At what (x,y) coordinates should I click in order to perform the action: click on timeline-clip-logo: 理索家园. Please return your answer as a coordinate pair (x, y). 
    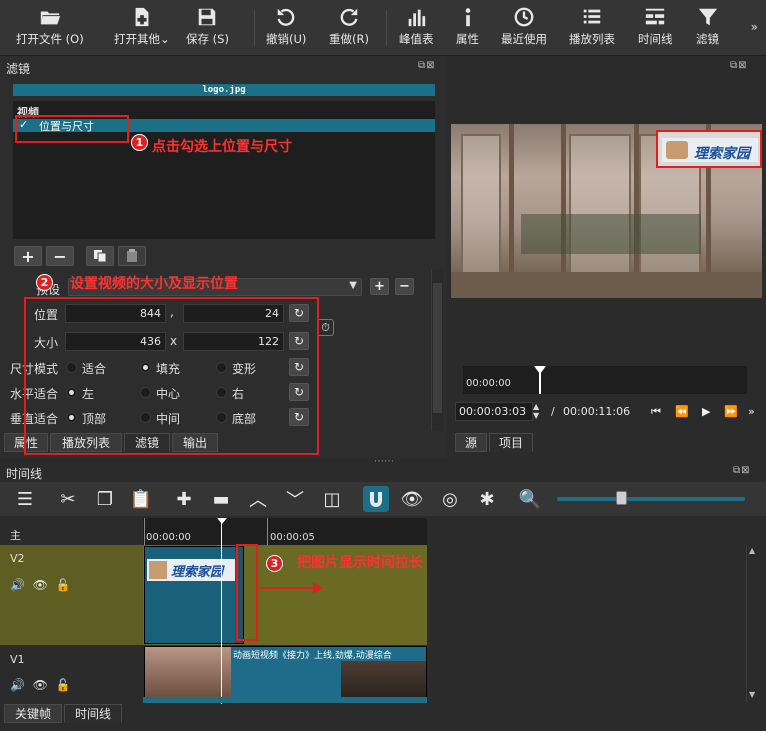
    Looking at the image, I should click on (194, 595).